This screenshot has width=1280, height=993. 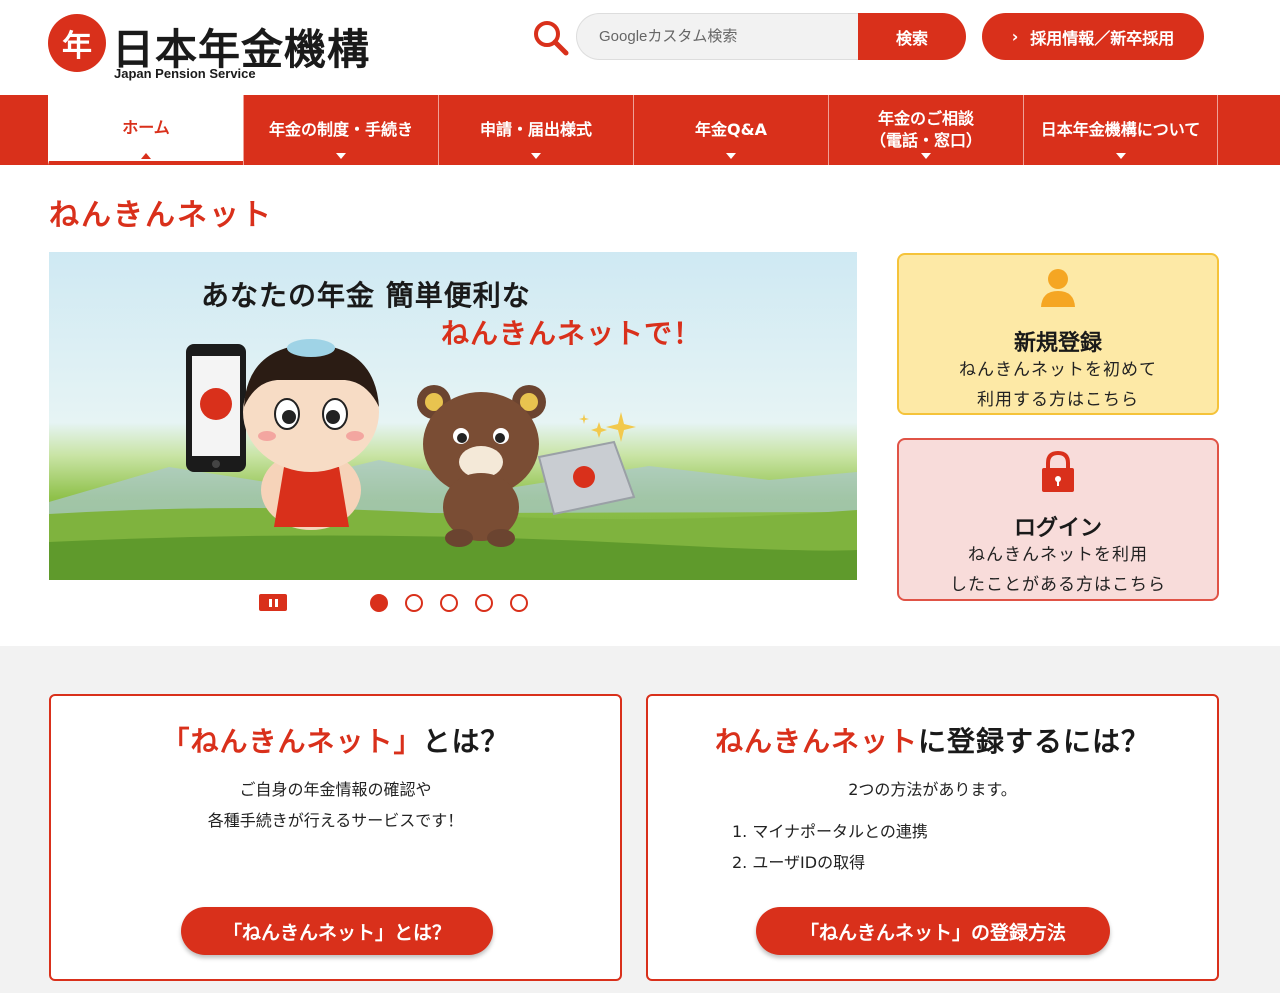 I want to click on login-card-title: ログイン, so click(x=1057, y=528).